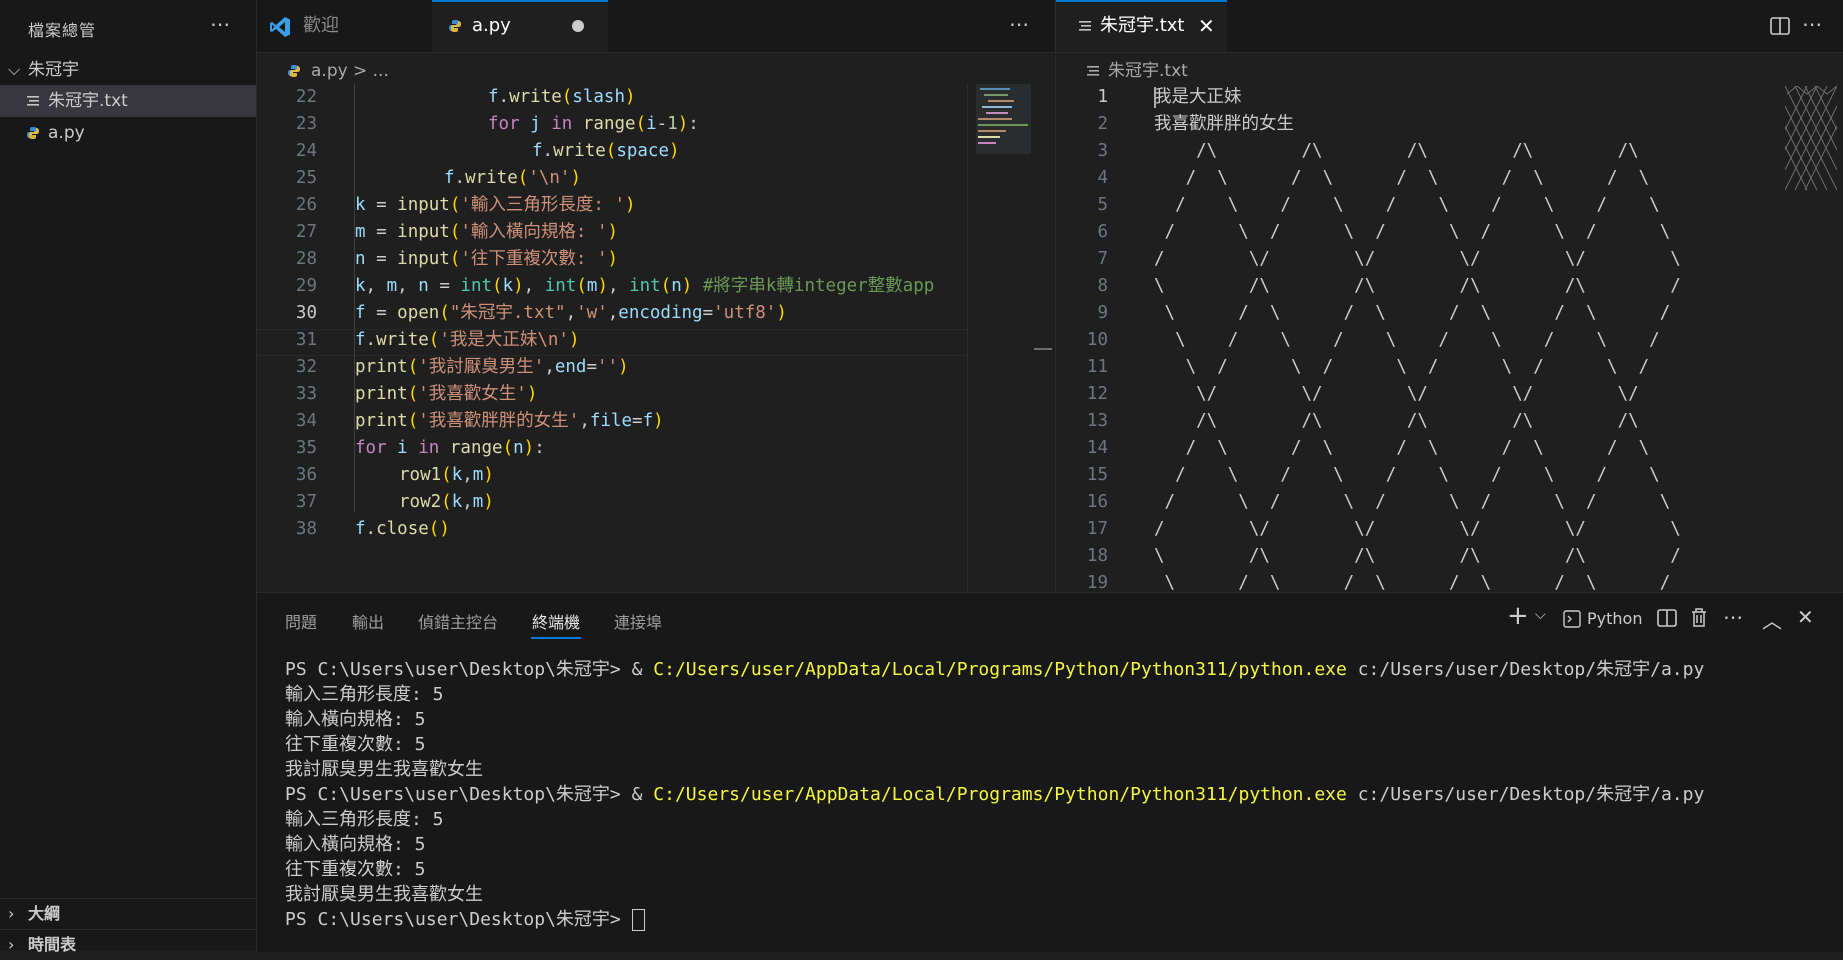  What do you see at coordinates (344, 26) in the screenshot?
I see `tab-welcome: 歡迎` at bounding box center [344, 26].